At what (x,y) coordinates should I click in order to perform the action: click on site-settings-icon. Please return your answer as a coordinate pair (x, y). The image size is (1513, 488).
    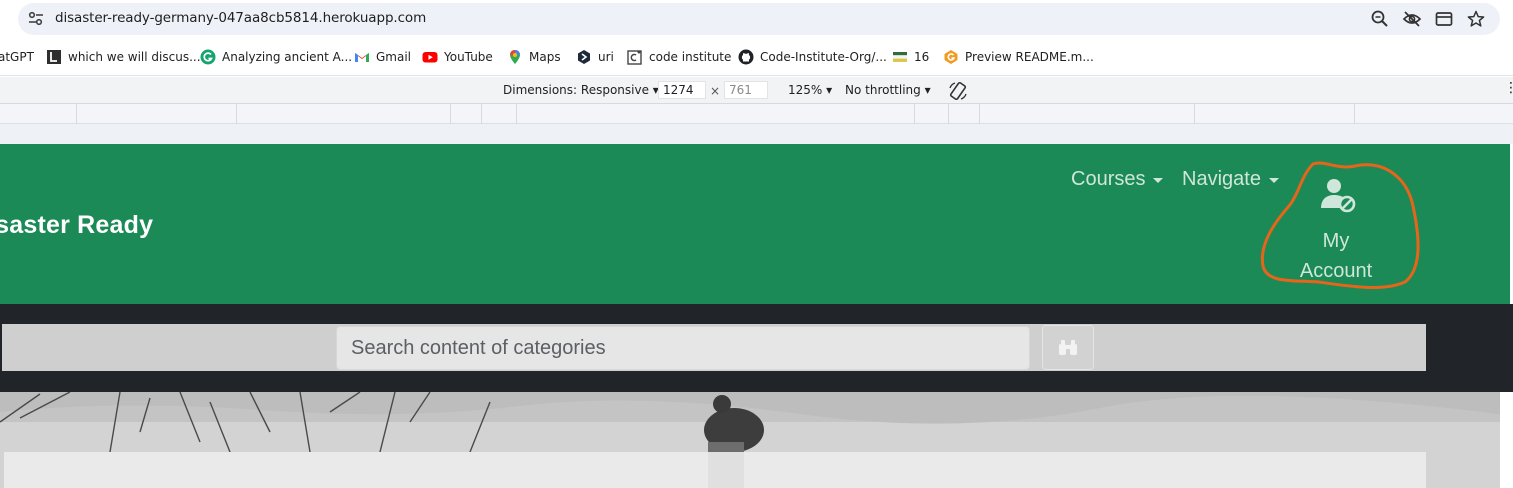
    Looking at the image, I should click on (36, 19).